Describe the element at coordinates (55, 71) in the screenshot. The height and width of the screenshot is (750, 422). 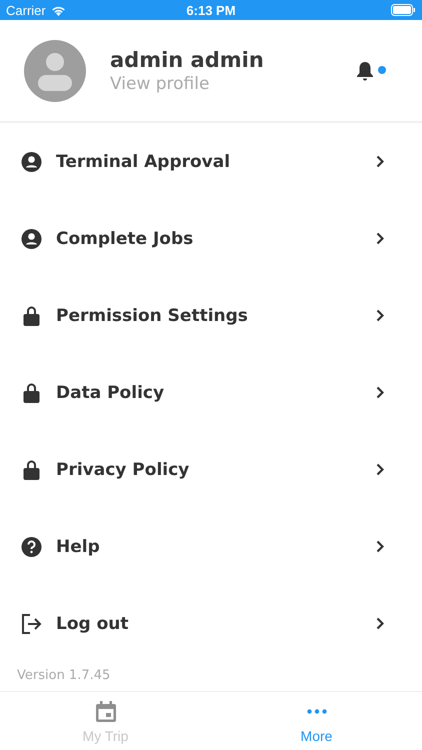
I see `avatar` at that location.